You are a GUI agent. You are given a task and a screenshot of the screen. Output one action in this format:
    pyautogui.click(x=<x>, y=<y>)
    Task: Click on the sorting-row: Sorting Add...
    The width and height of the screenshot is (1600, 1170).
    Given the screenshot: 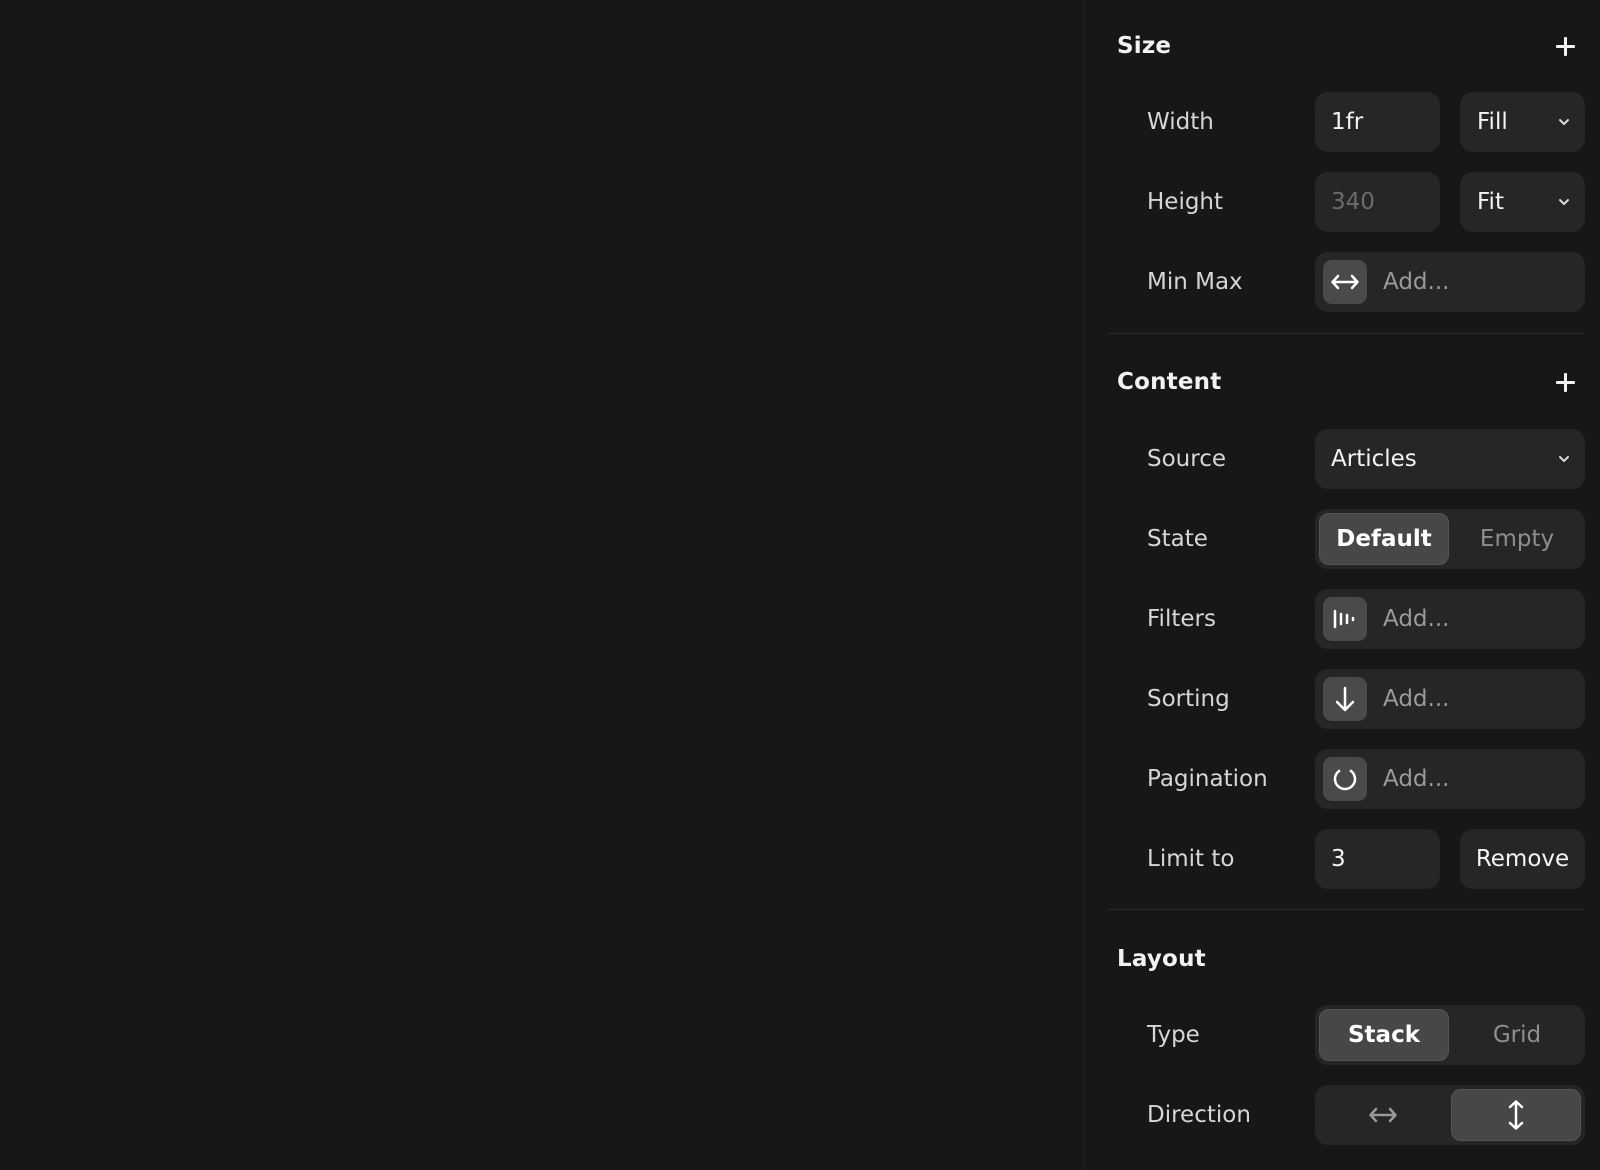 What is the action you would take?
    pyautogui.click(x=1342, y=699)
    